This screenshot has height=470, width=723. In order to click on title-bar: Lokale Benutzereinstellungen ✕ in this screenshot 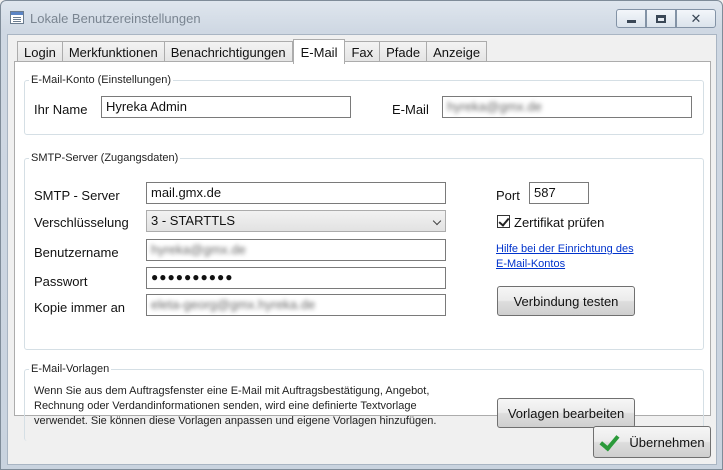, I will do `click(361, 18)`.